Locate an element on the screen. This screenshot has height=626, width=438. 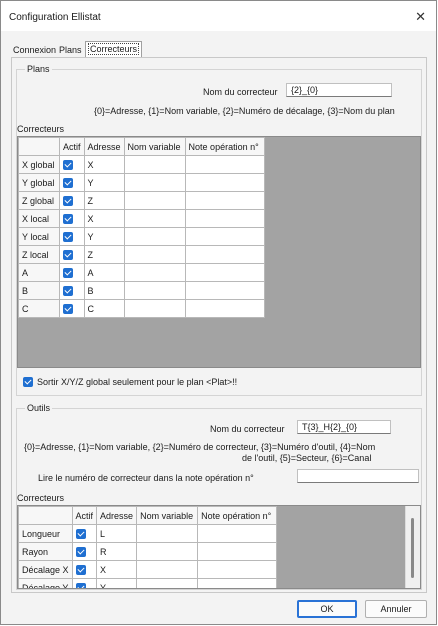
adresse-cell: B is located at coordinates (104, 290).